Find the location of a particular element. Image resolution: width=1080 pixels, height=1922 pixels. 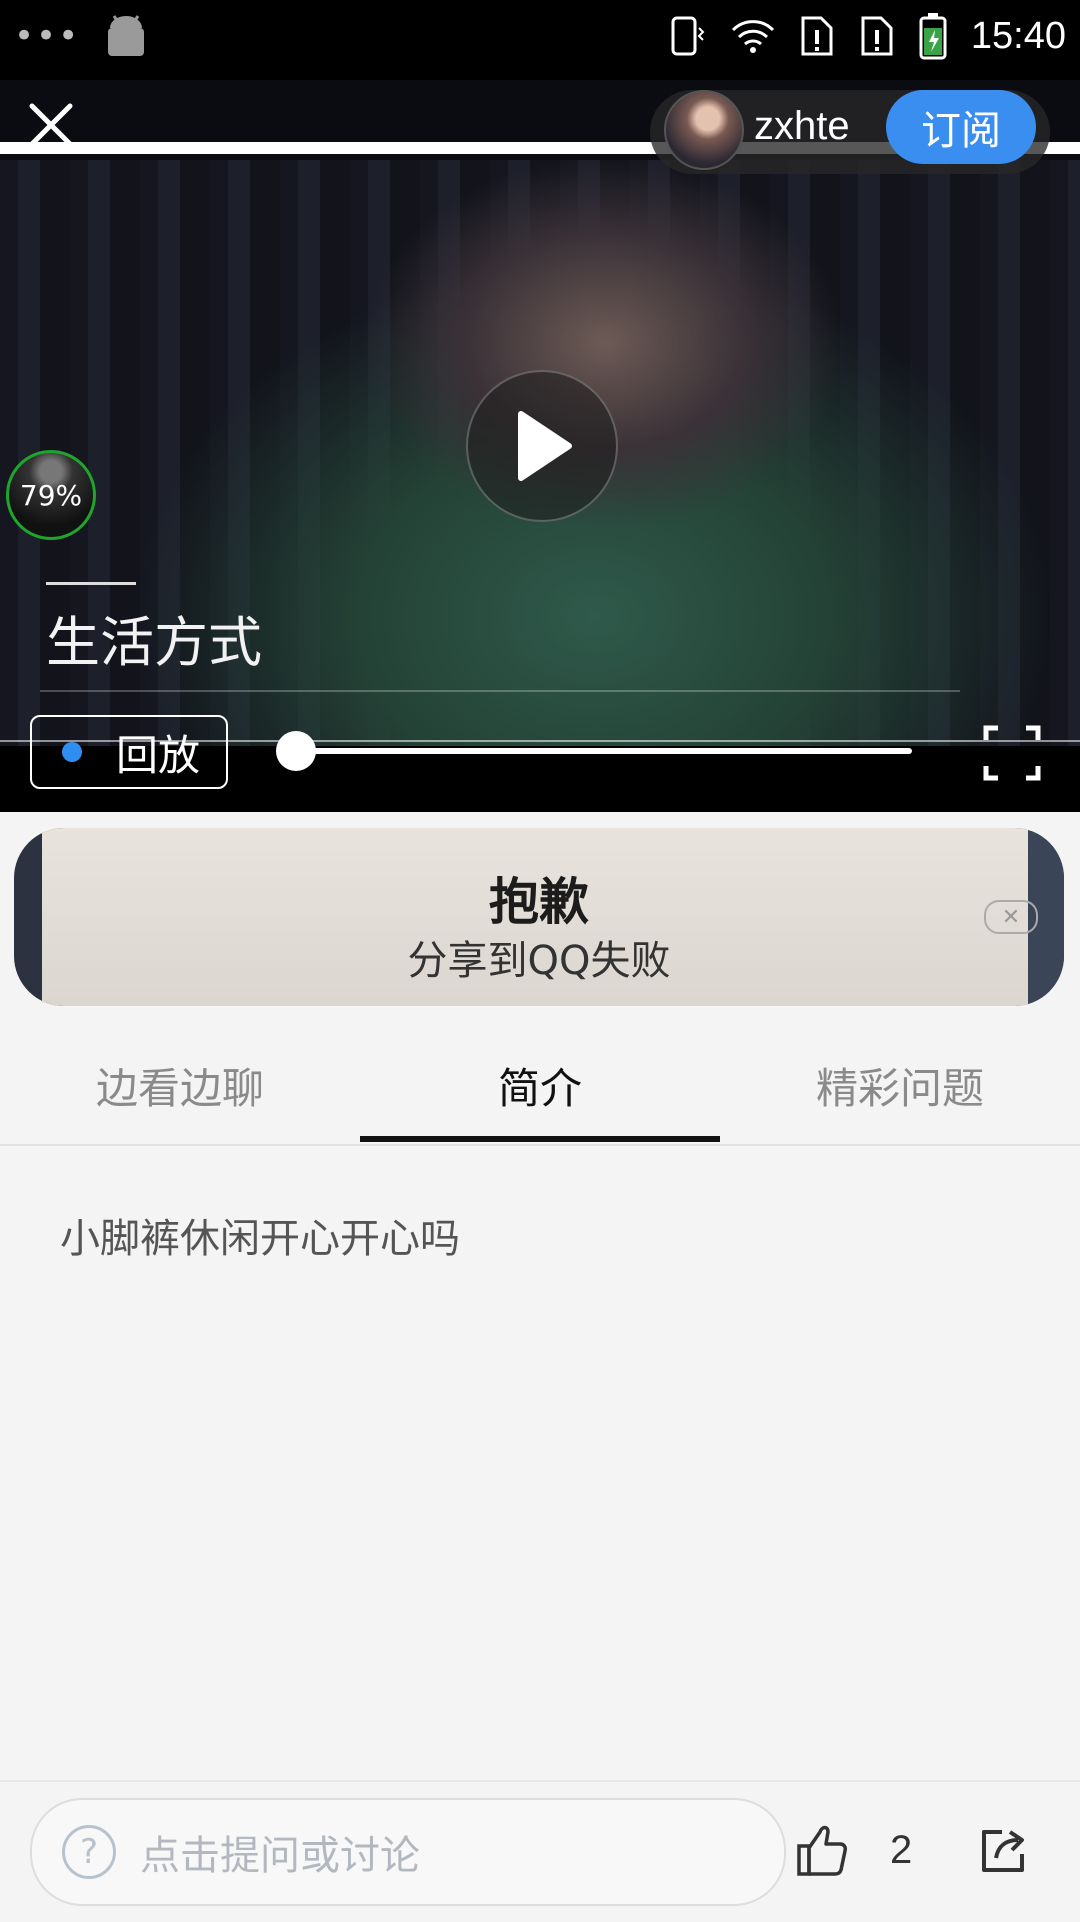

intro-description: 小脚裤休闲开心开心吗 is located at coordinates (260, 1239).